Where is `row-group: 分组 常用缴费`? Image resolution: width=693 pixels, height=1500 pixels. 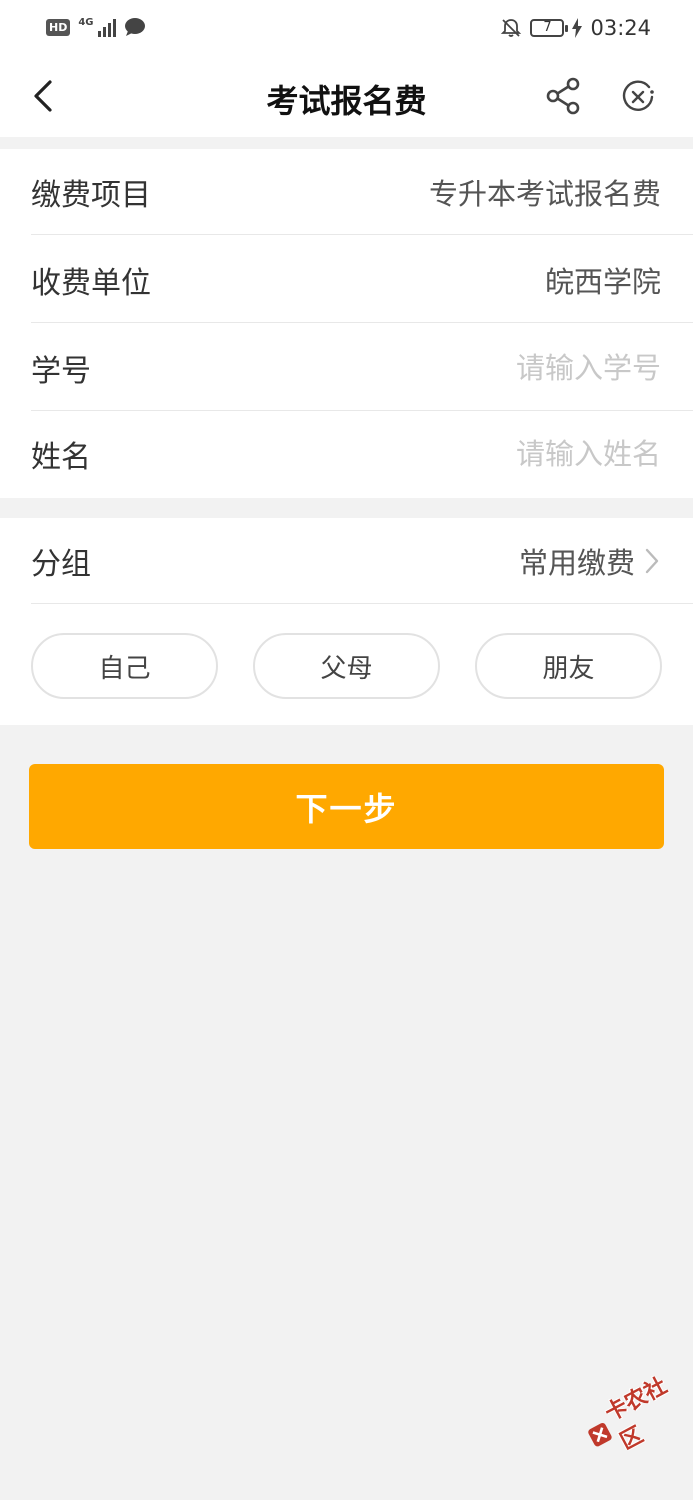
row-group: 分组 常用缴费 is located at coordinates (362, 561).